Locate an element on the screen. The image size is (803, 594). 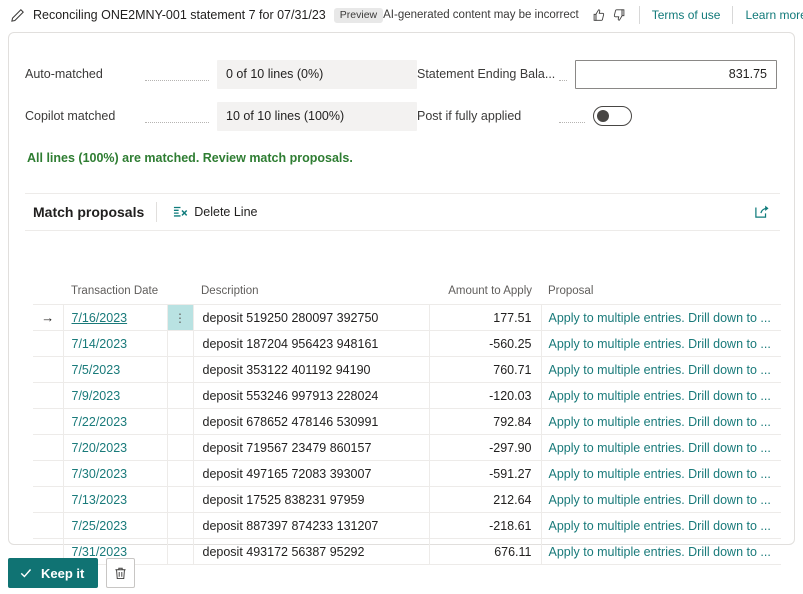
match-proposals-title: Match proposals is located at coordinates (89, 212).